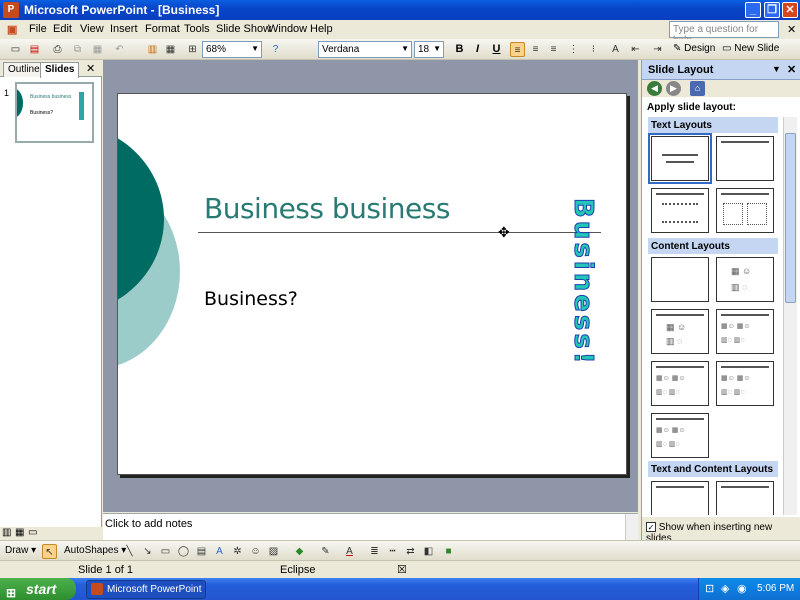 The width and height of the screenshot is (800, 600). Describe the element at coordinates (299, 551) in the screenshot. I see `fill-color-icon: ◆` at that location.